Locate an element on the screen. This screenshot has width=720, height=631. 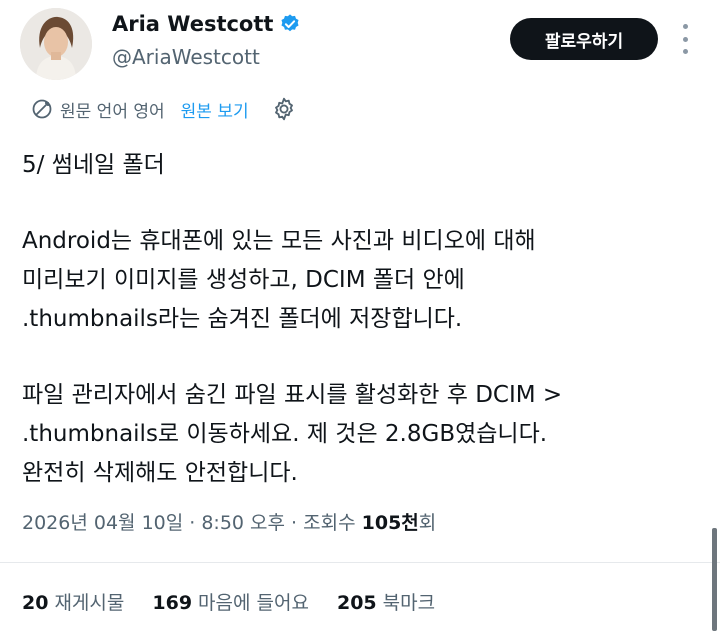
engagement-stats: 20 재게시물 169 마음에 들어요 205 북마크 is located at coordinates (242, 601).